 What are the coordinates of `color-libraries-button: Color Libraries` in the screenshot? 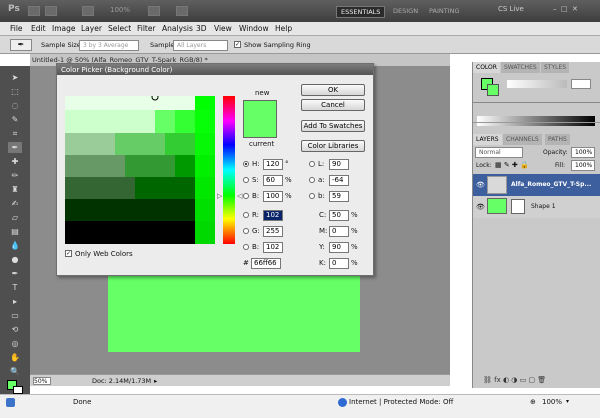 It's located at (333, 146).